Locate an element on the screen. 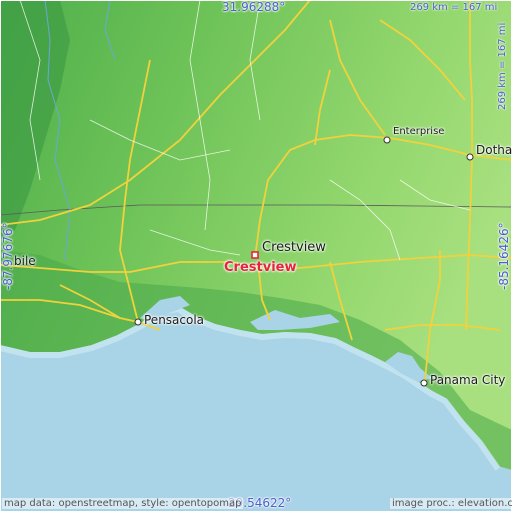 Image resolution: width=512 pixels, height=512 pixels. city-label-dothan: Dotha is located at coordinates (494, 150).